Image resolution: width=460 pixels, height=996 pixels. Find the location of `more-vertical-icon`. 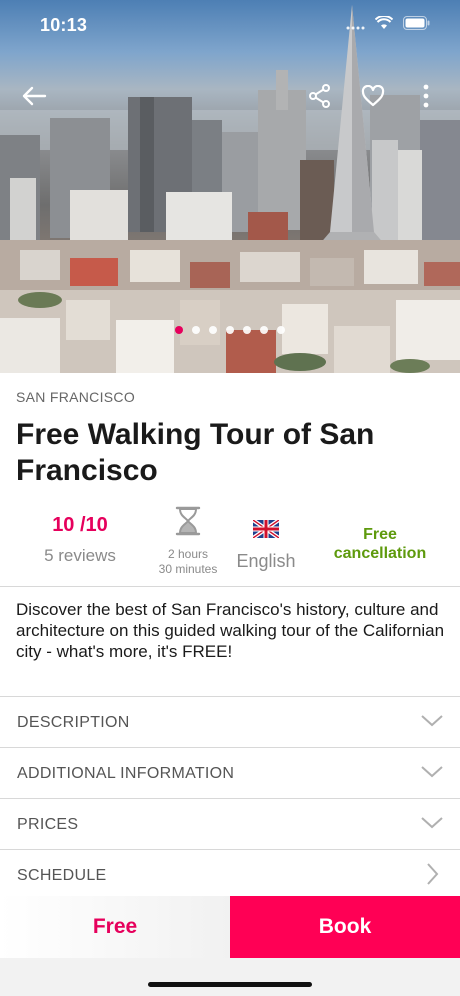

more-vertical-icon is located at coordinates (426, 96).